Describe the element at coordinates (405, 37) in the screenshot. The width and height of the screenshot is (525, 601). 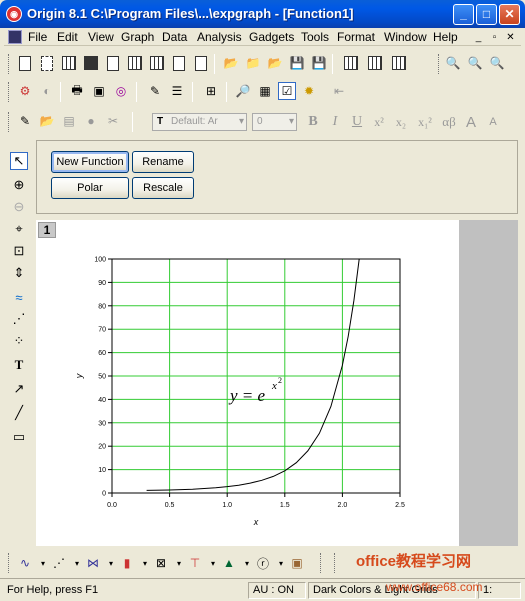
I see `menu-window: Window` at that location.